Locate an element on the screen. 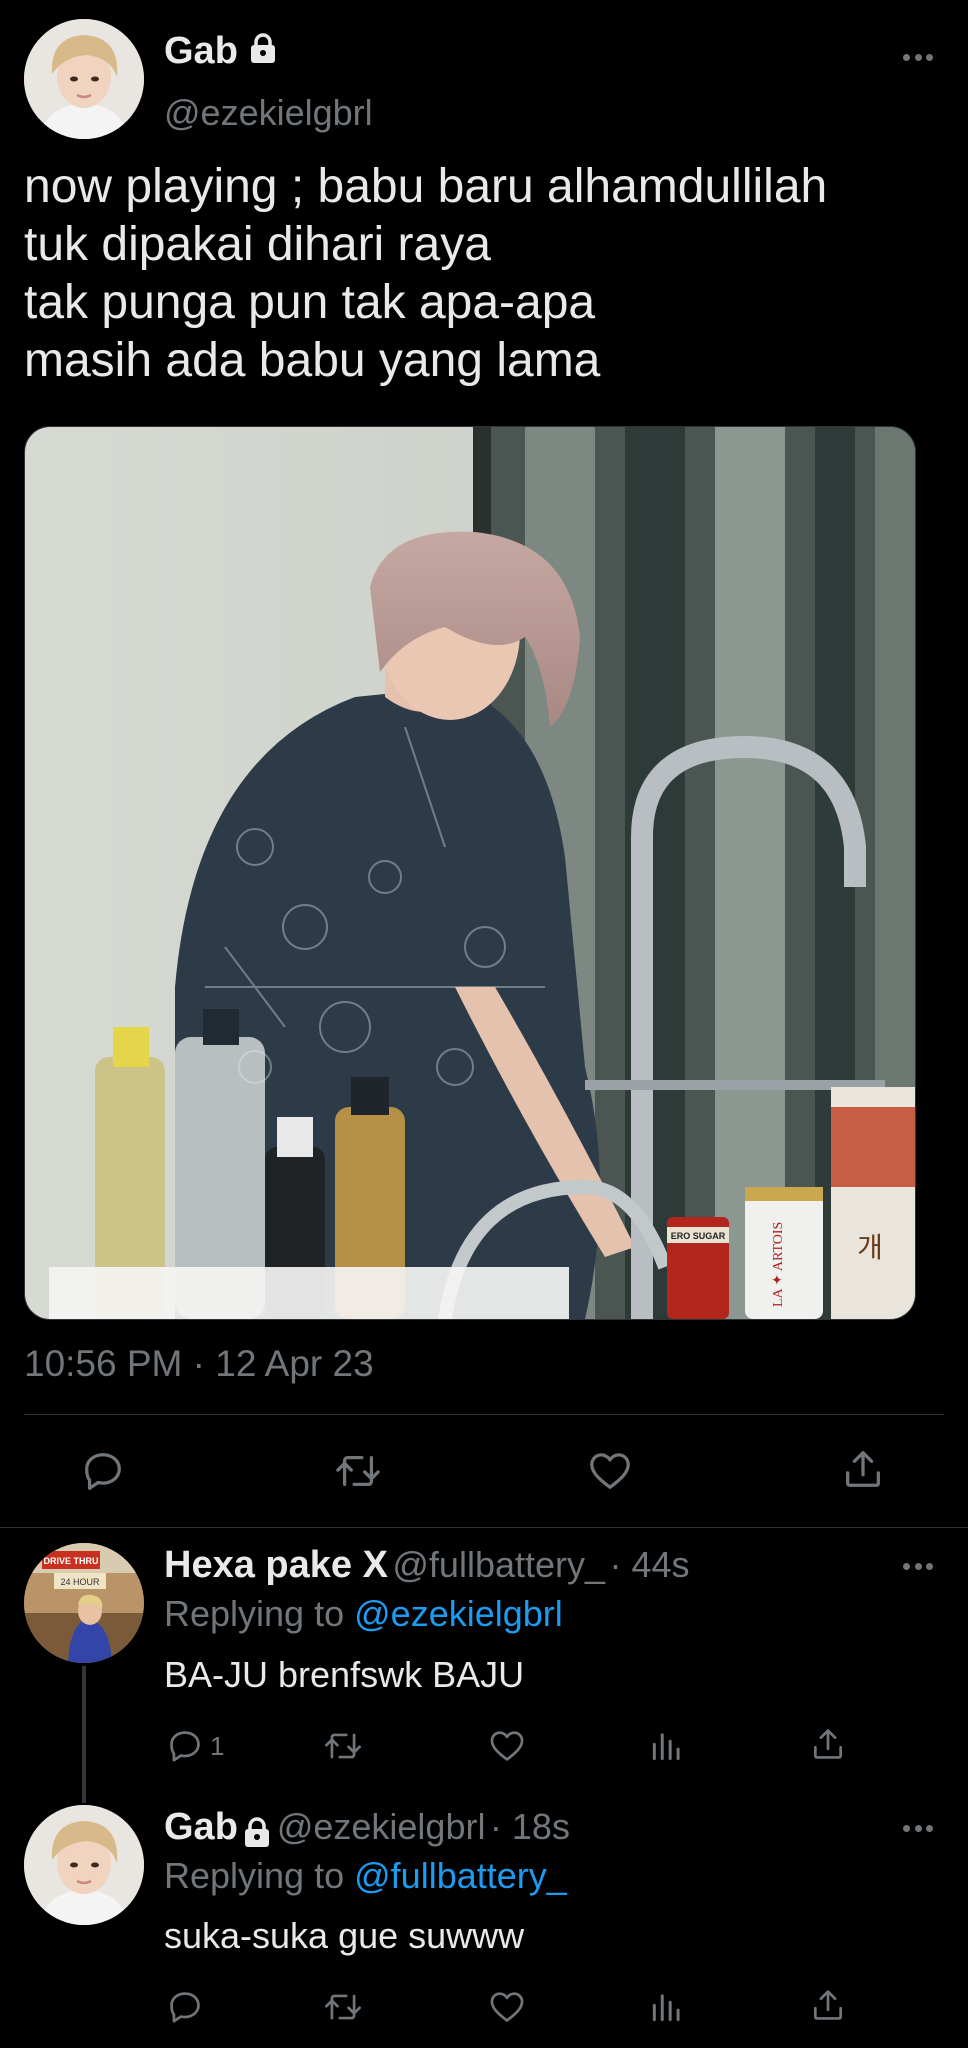  reply-avatar: DRIVE THRU 24 HOUR is located at coordinates (84, 1603).